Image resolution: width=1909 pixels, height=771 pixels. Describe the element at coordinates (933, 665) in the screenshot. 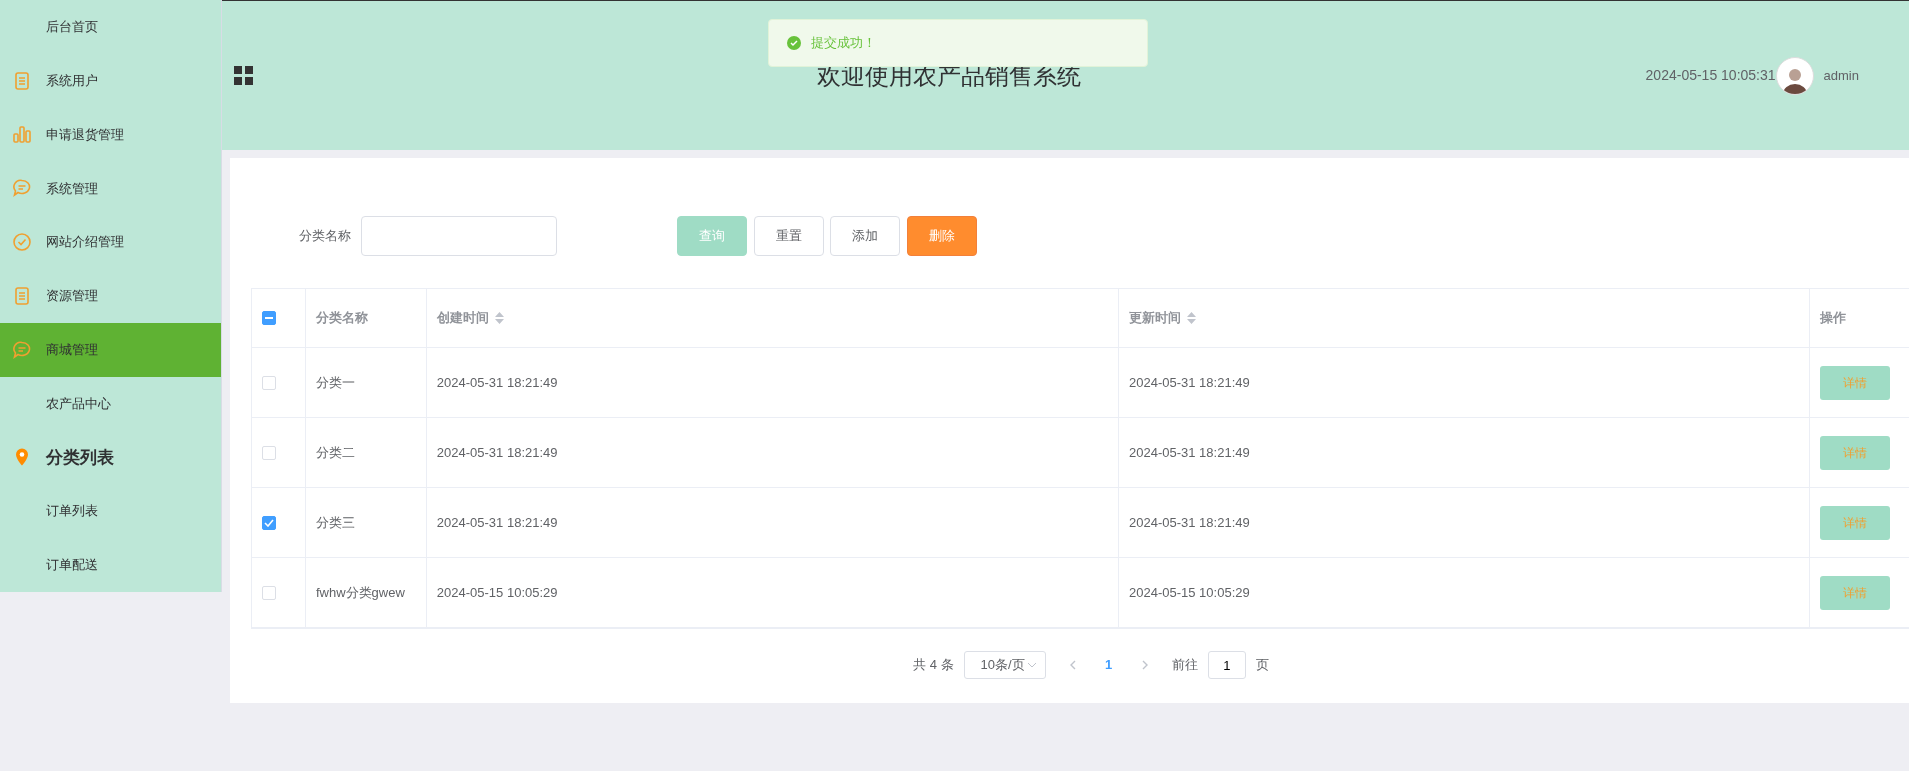

I see `total-count: 共 4 条` at that location.